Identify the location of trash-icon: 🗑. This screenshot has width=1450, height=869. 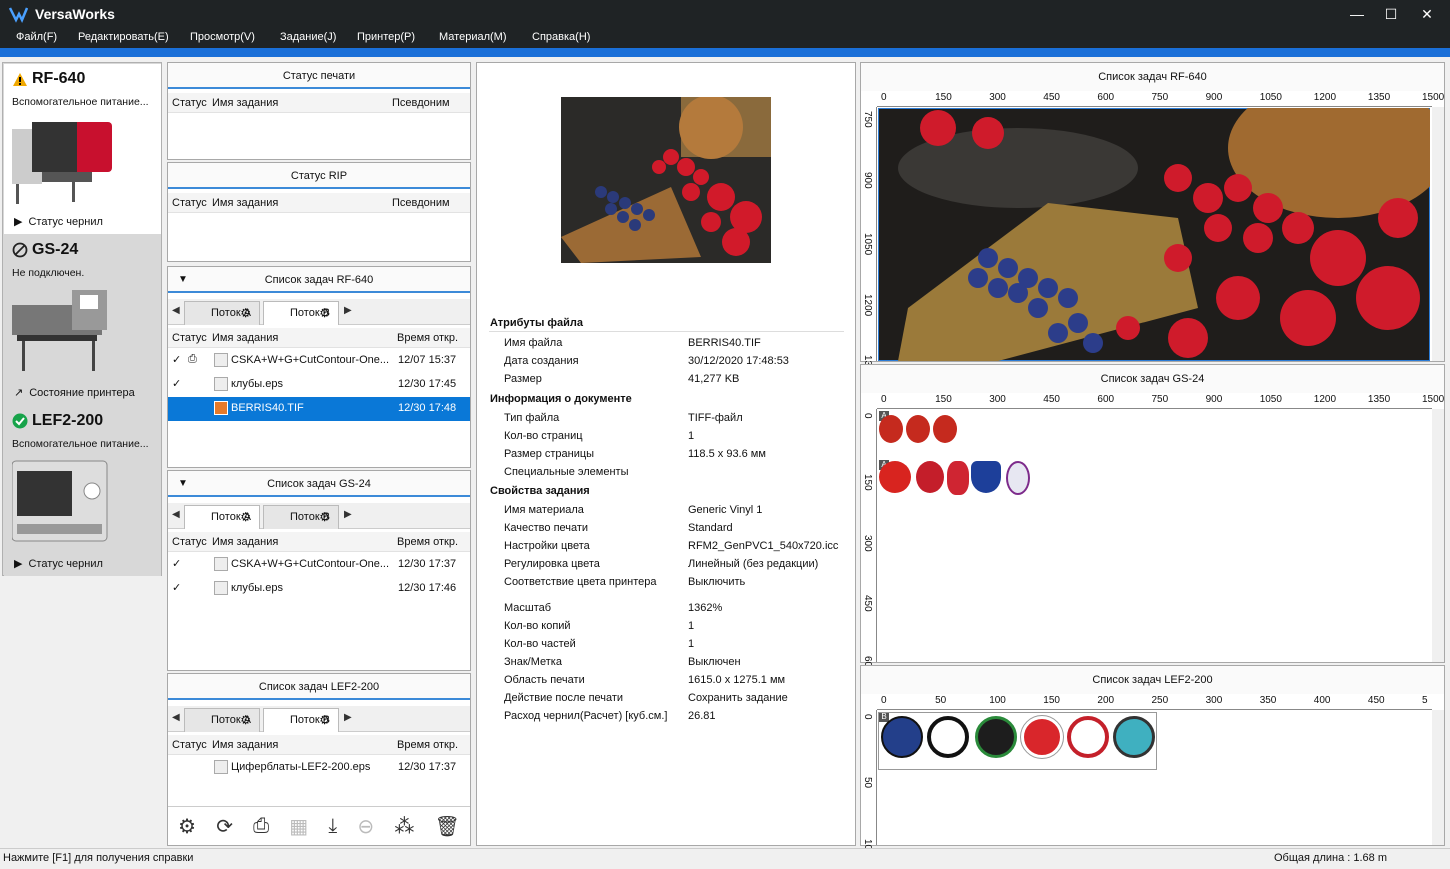
(447, 826).